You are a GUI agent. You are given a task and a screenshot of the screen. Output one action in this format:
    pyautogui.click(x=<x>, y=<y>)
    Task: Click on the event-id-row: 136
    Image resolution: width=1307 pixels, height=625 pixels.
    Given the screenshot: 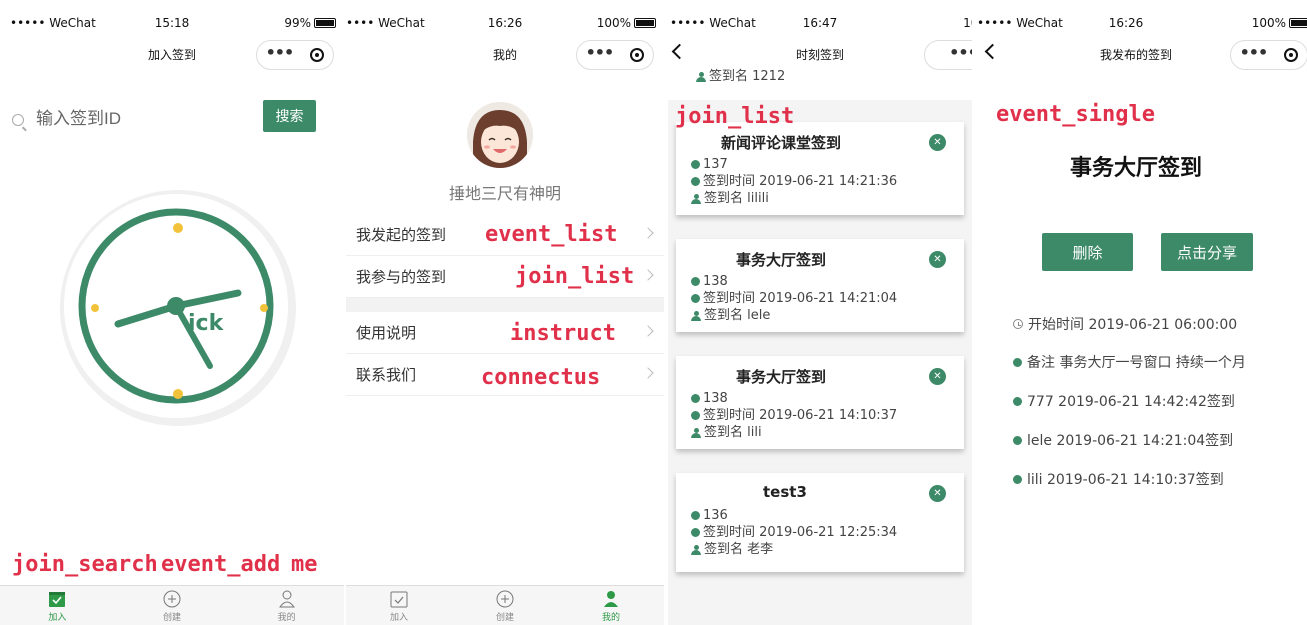 What is the action you would take?
    pyautogui.click(x=827, y=515)
    